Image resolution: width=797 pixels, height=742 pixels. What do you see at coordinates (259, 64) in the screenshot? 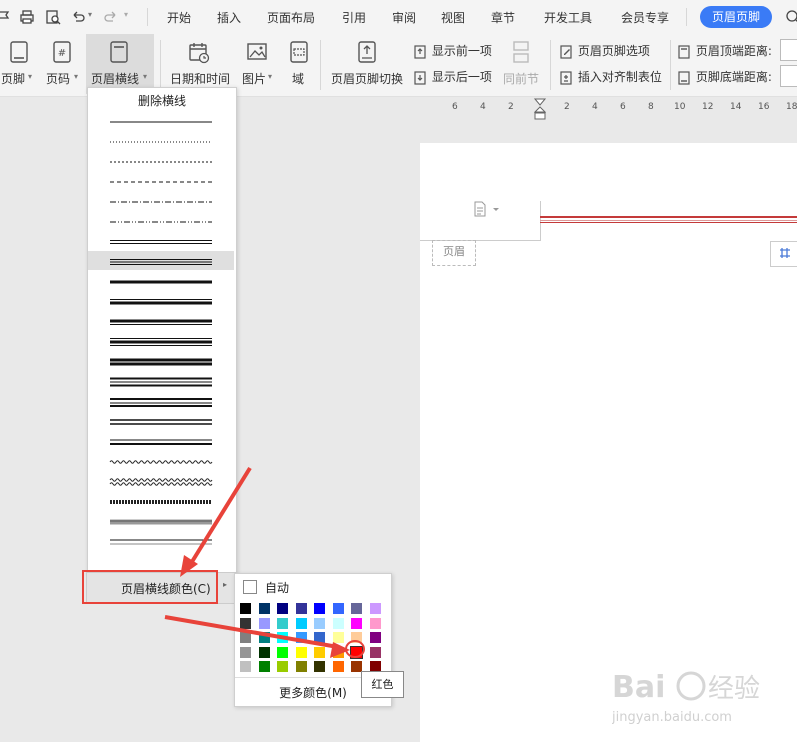
I see `picture-button: 图片 ▾` at bounding box center [259, 64].